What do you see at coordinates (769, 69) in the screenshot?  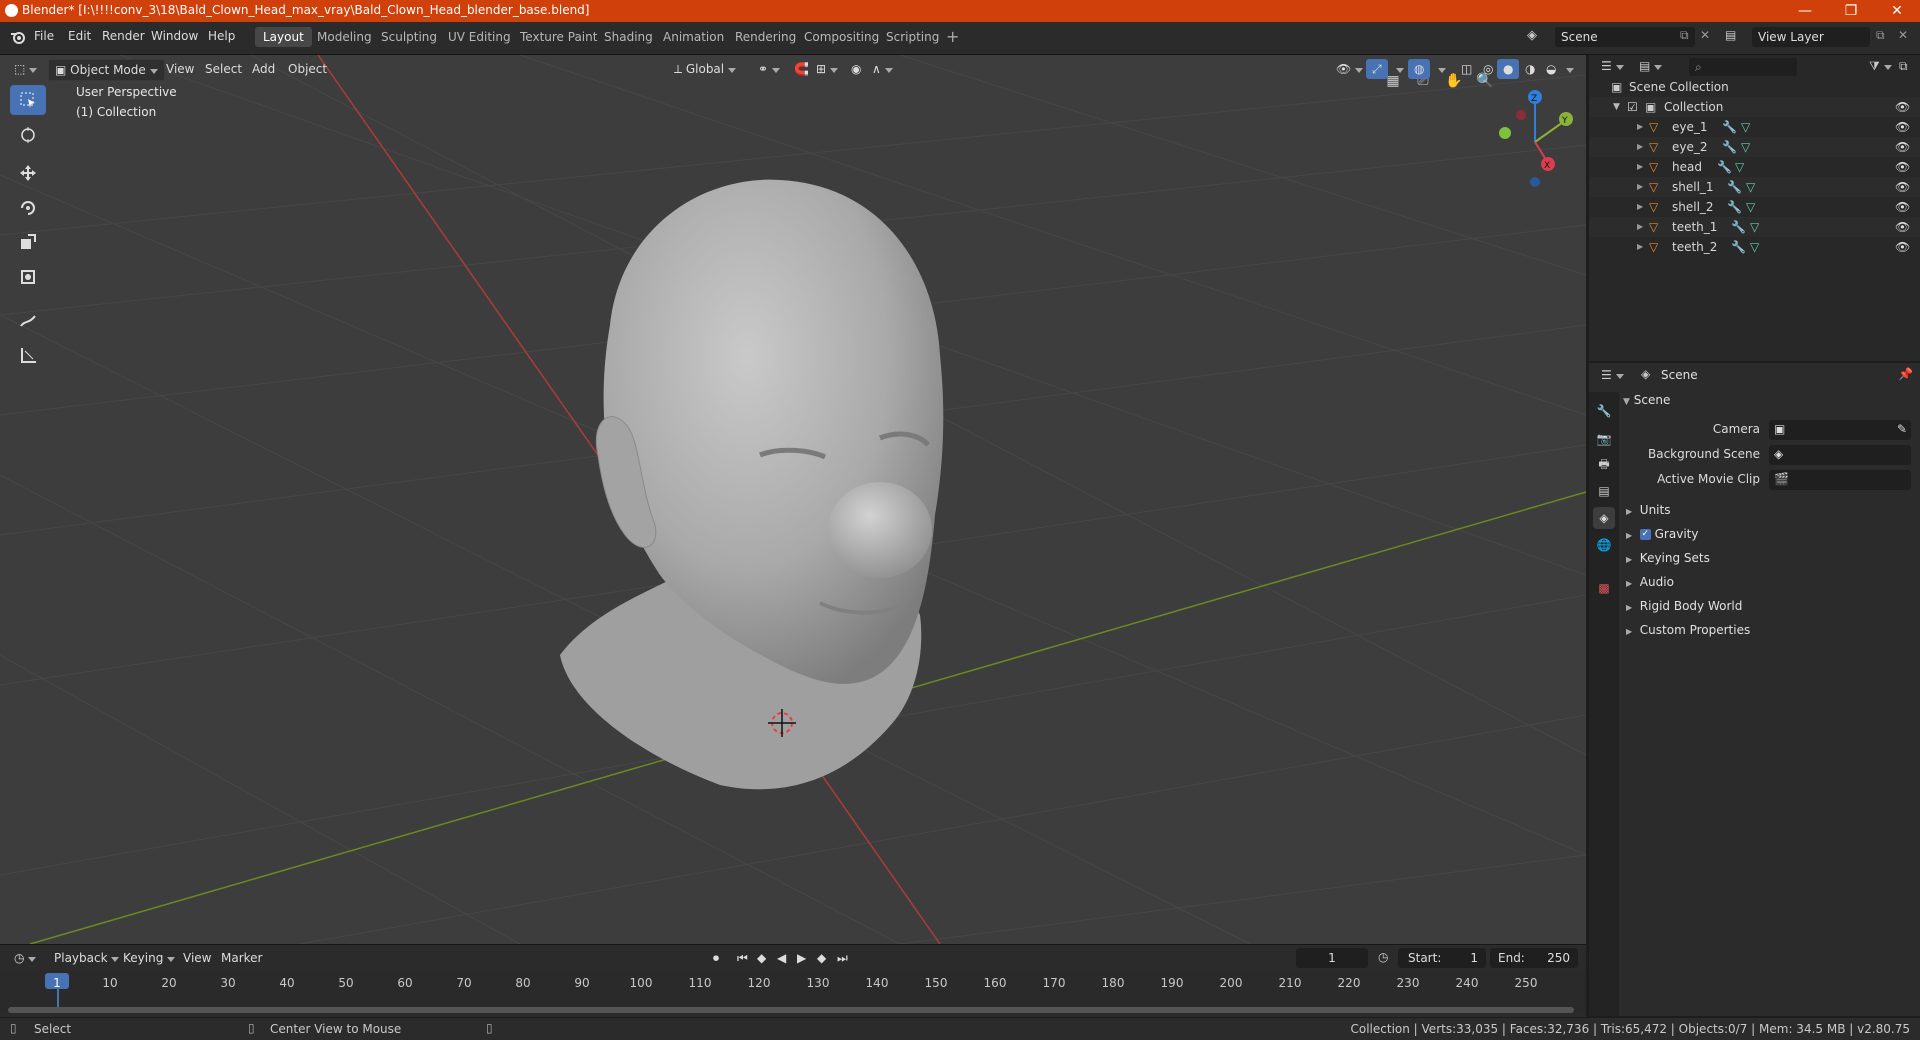 I see `pivot-point-button: ⚭` at bounding box center [769, 69].